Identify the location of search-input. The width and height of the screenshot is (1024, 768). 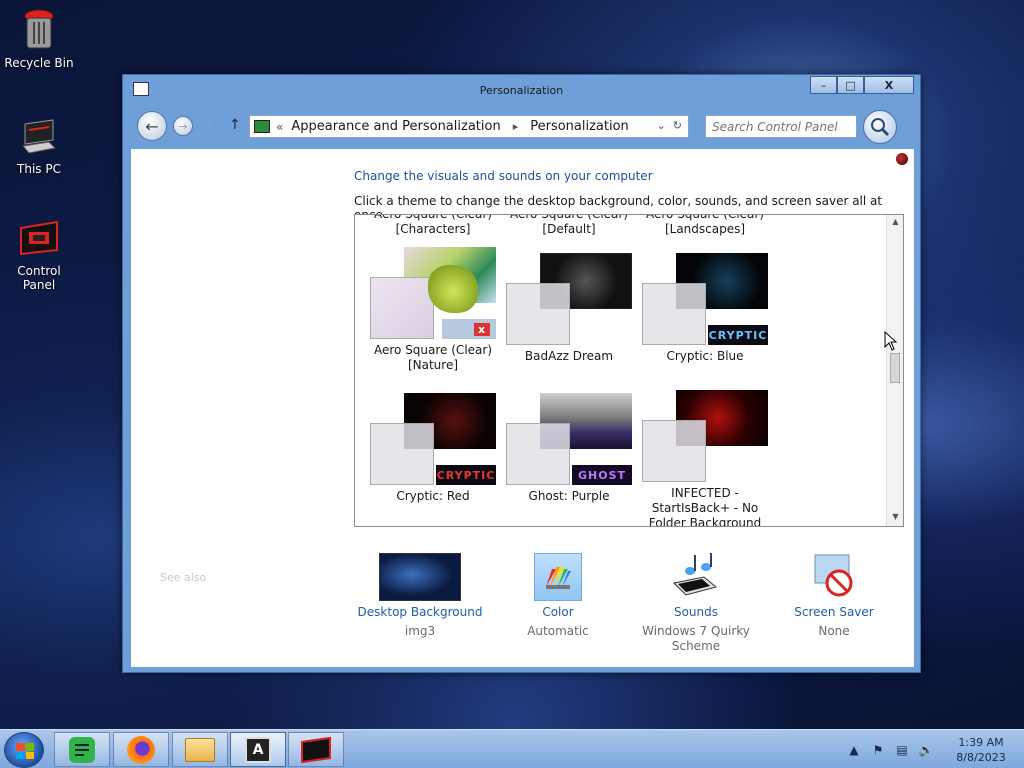
(781, 126).